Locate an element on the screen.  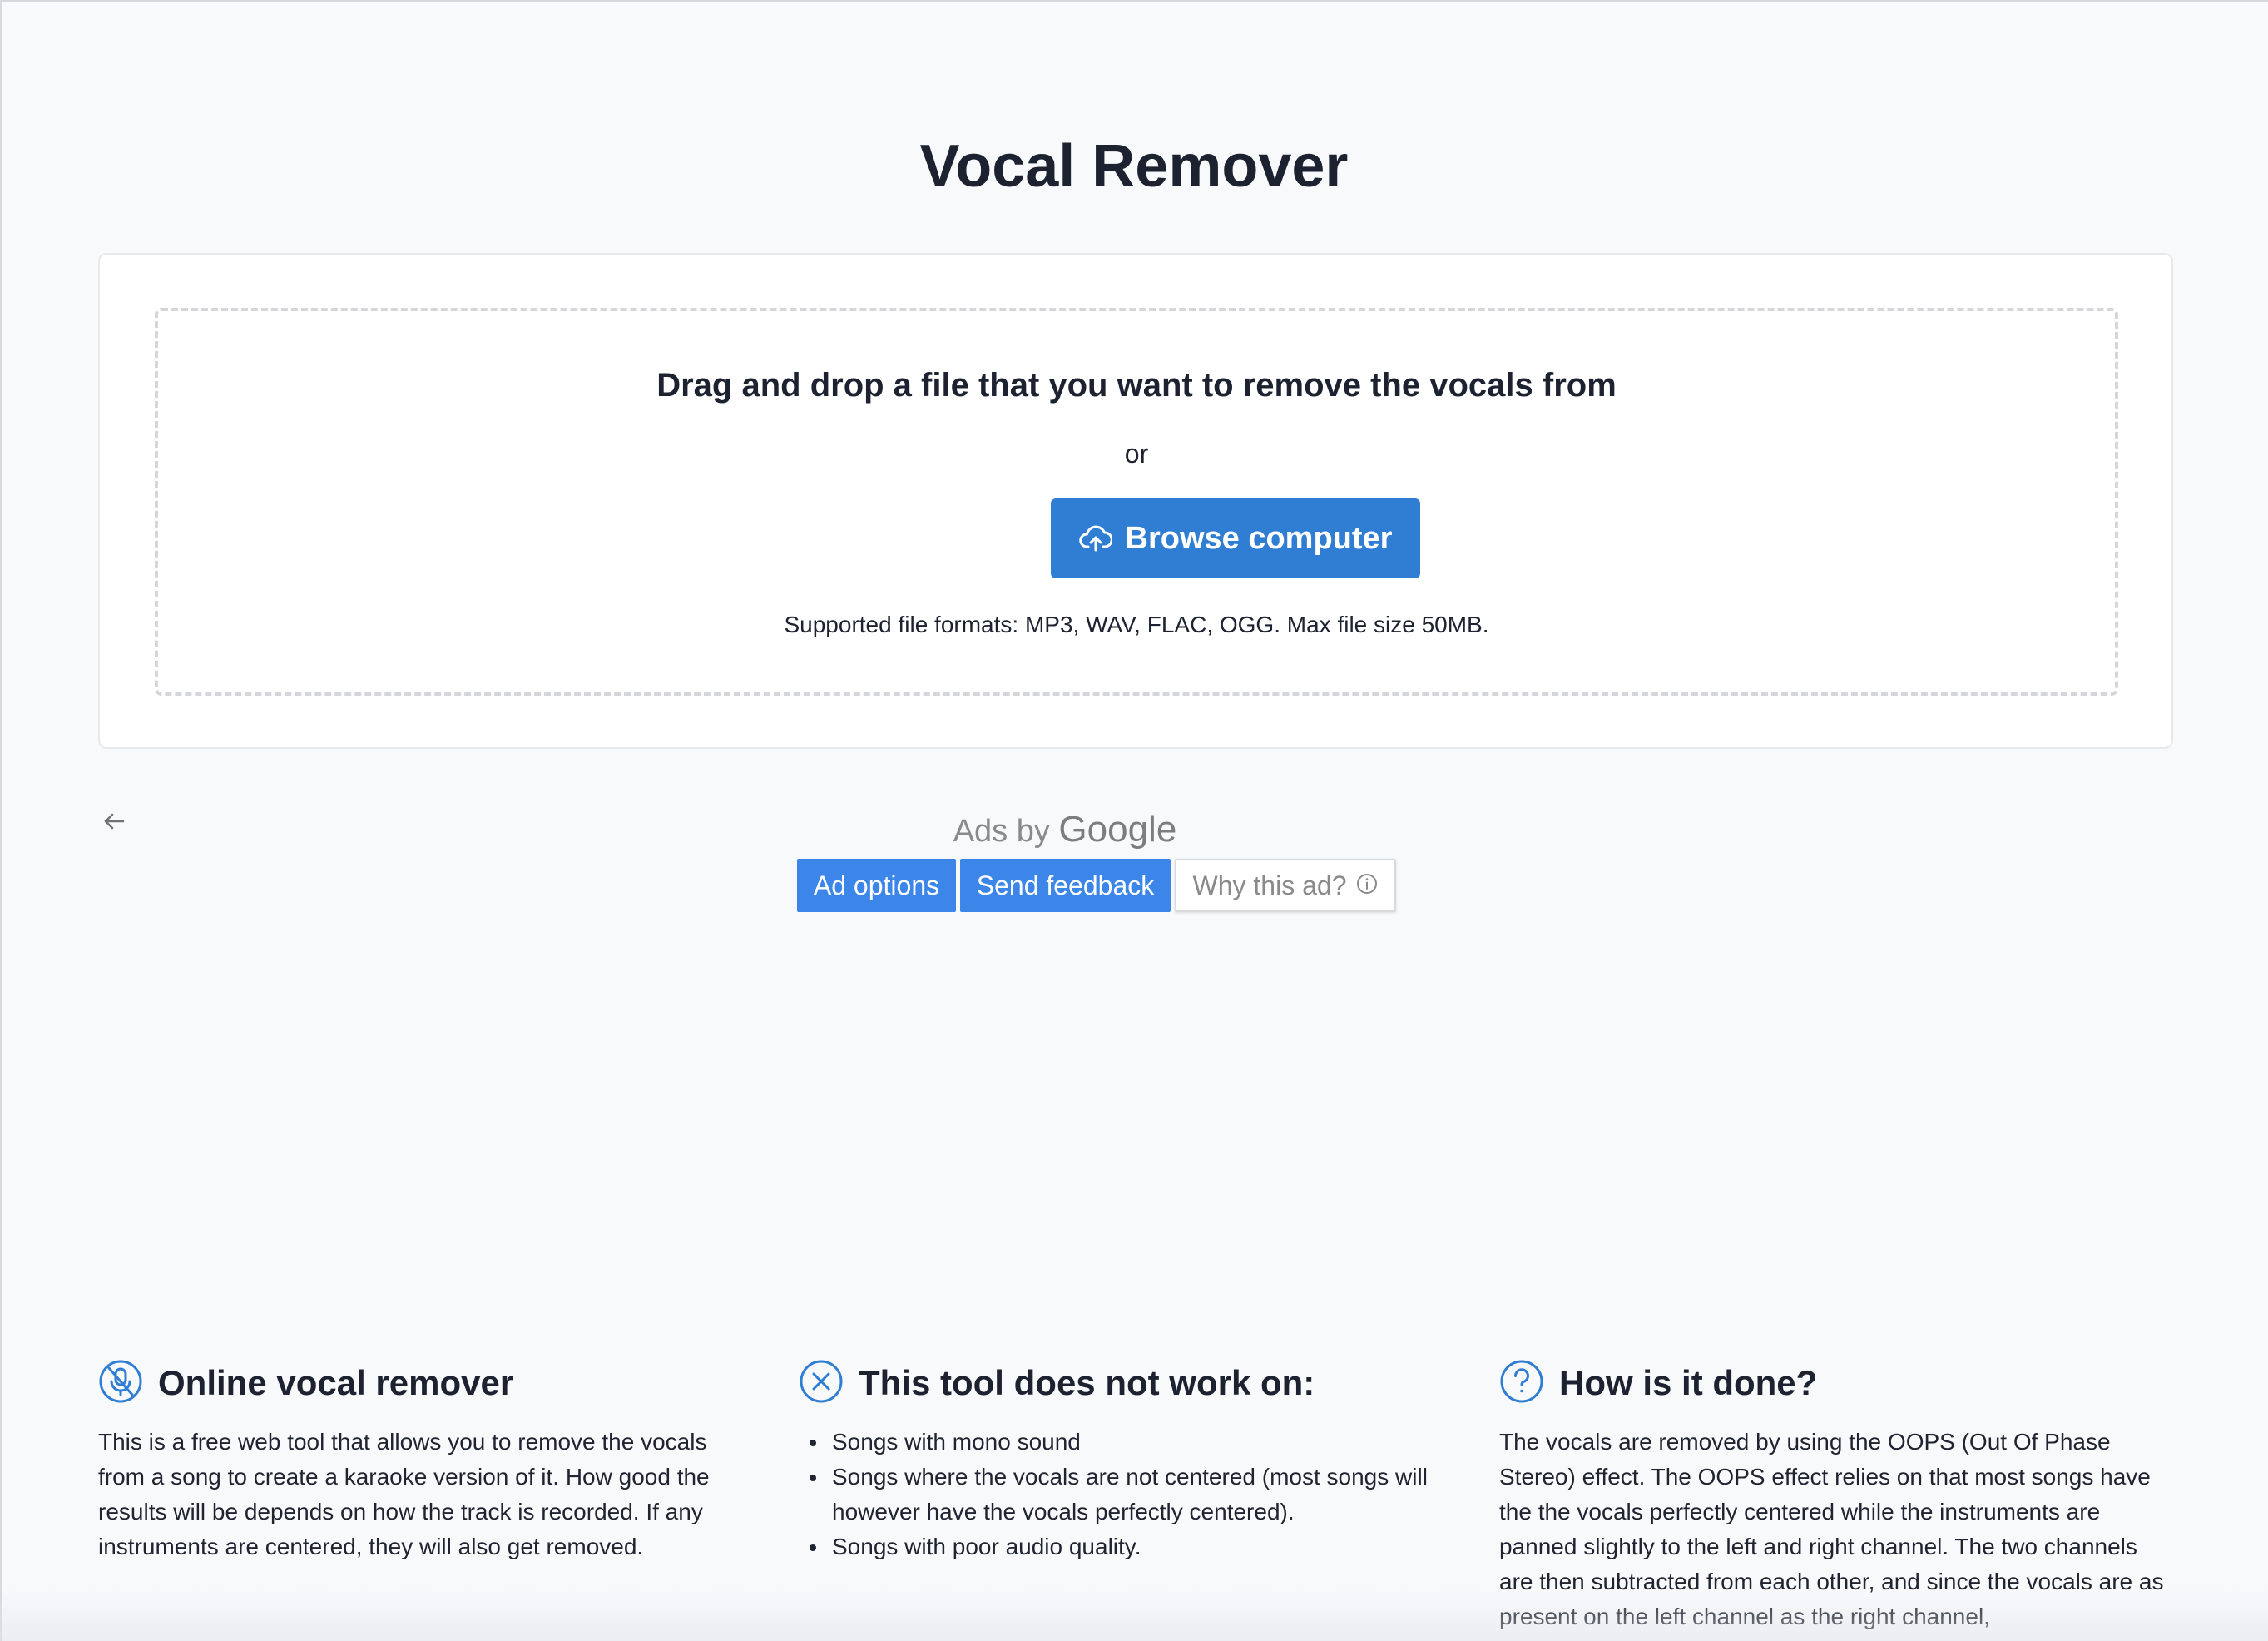
google-wordmark: Google is located at coordinates (1117, 830).